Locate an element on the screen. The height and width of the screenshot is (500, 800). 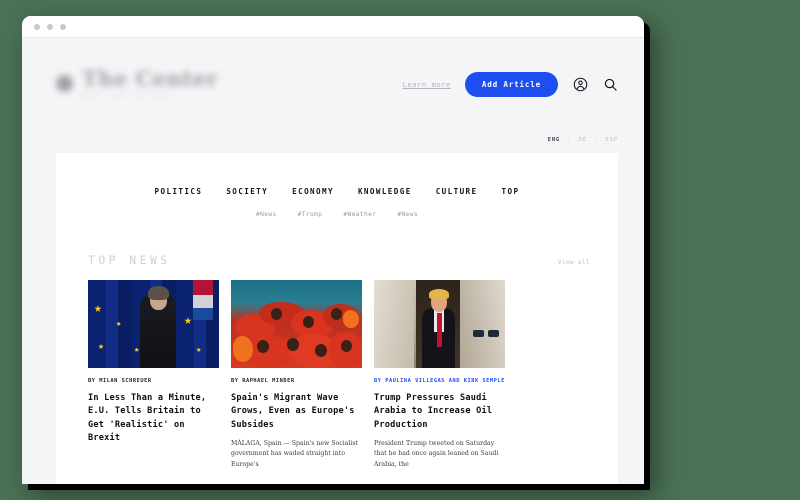
view-all-link: View all is located at coordinates (574, 262).